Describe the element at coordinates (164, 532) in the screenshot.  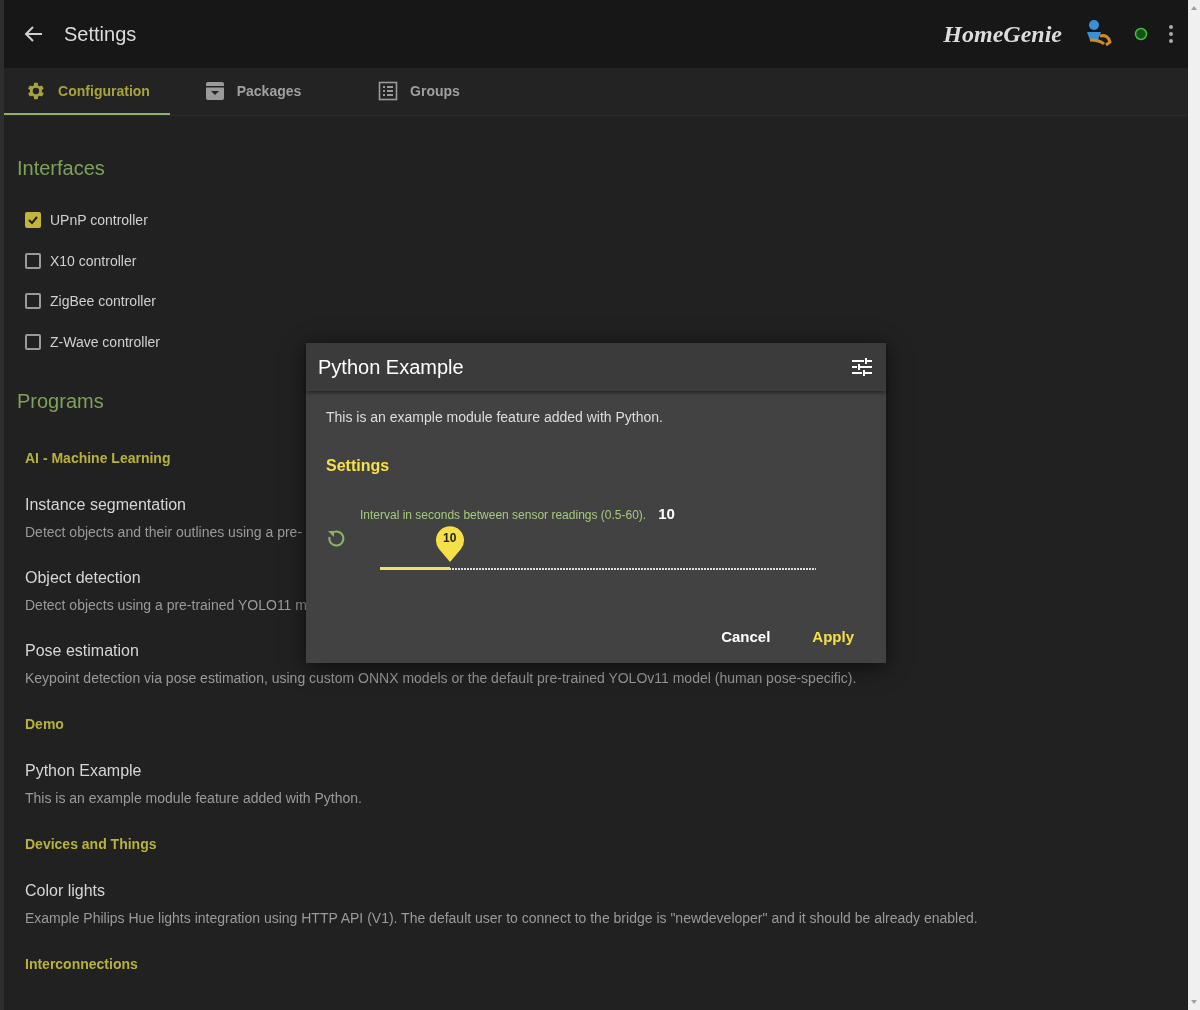
I see `program-description: Detect objects and their outlines using a pre-` at that location.